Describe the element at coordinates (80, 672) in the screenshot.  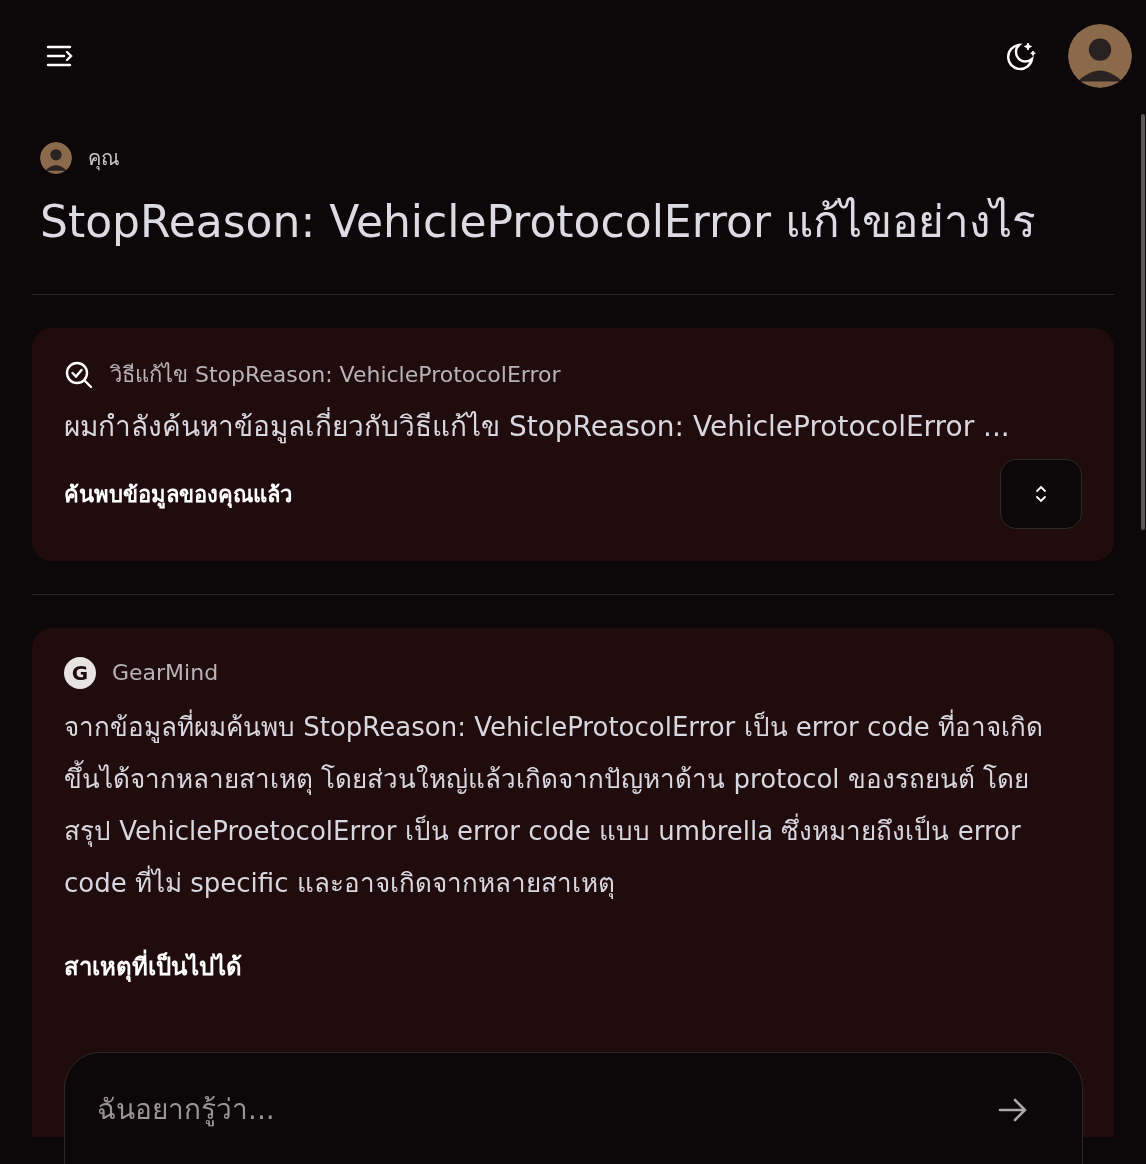
I see `gearmind-logo: G` at that location.